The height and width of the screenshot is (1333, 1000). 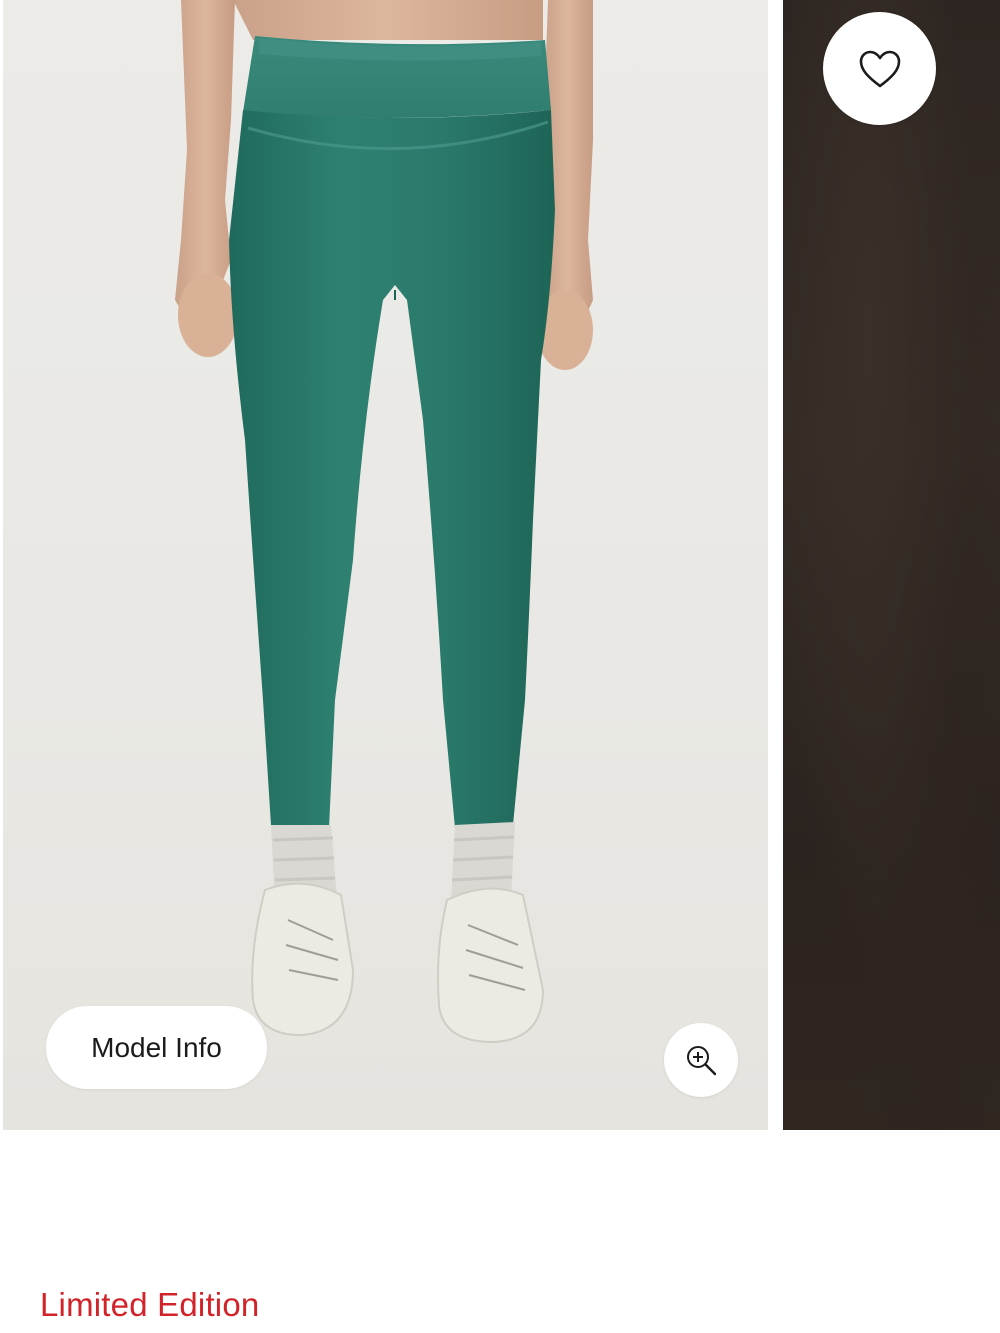 I want to click on zoom-in-icon, so click(x=702, y=1061).